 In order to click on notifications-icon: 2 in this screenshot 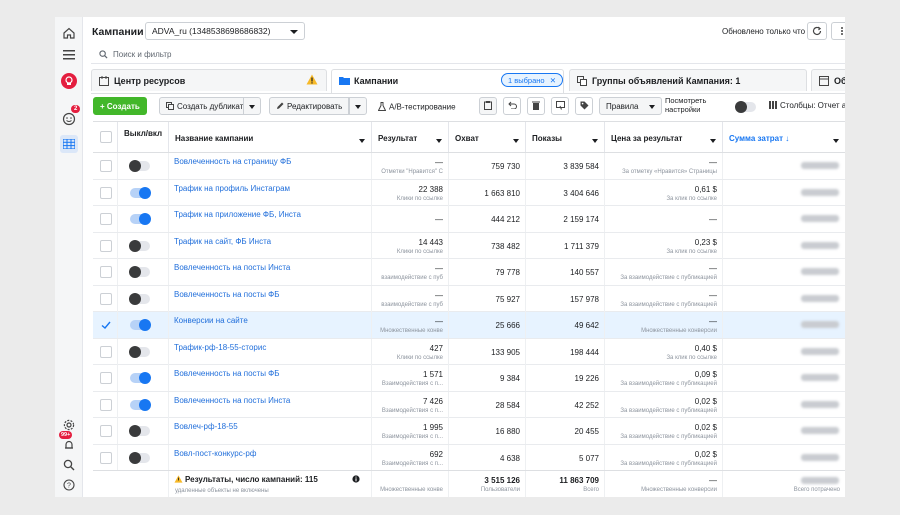, I will do `click(71, 116)`.